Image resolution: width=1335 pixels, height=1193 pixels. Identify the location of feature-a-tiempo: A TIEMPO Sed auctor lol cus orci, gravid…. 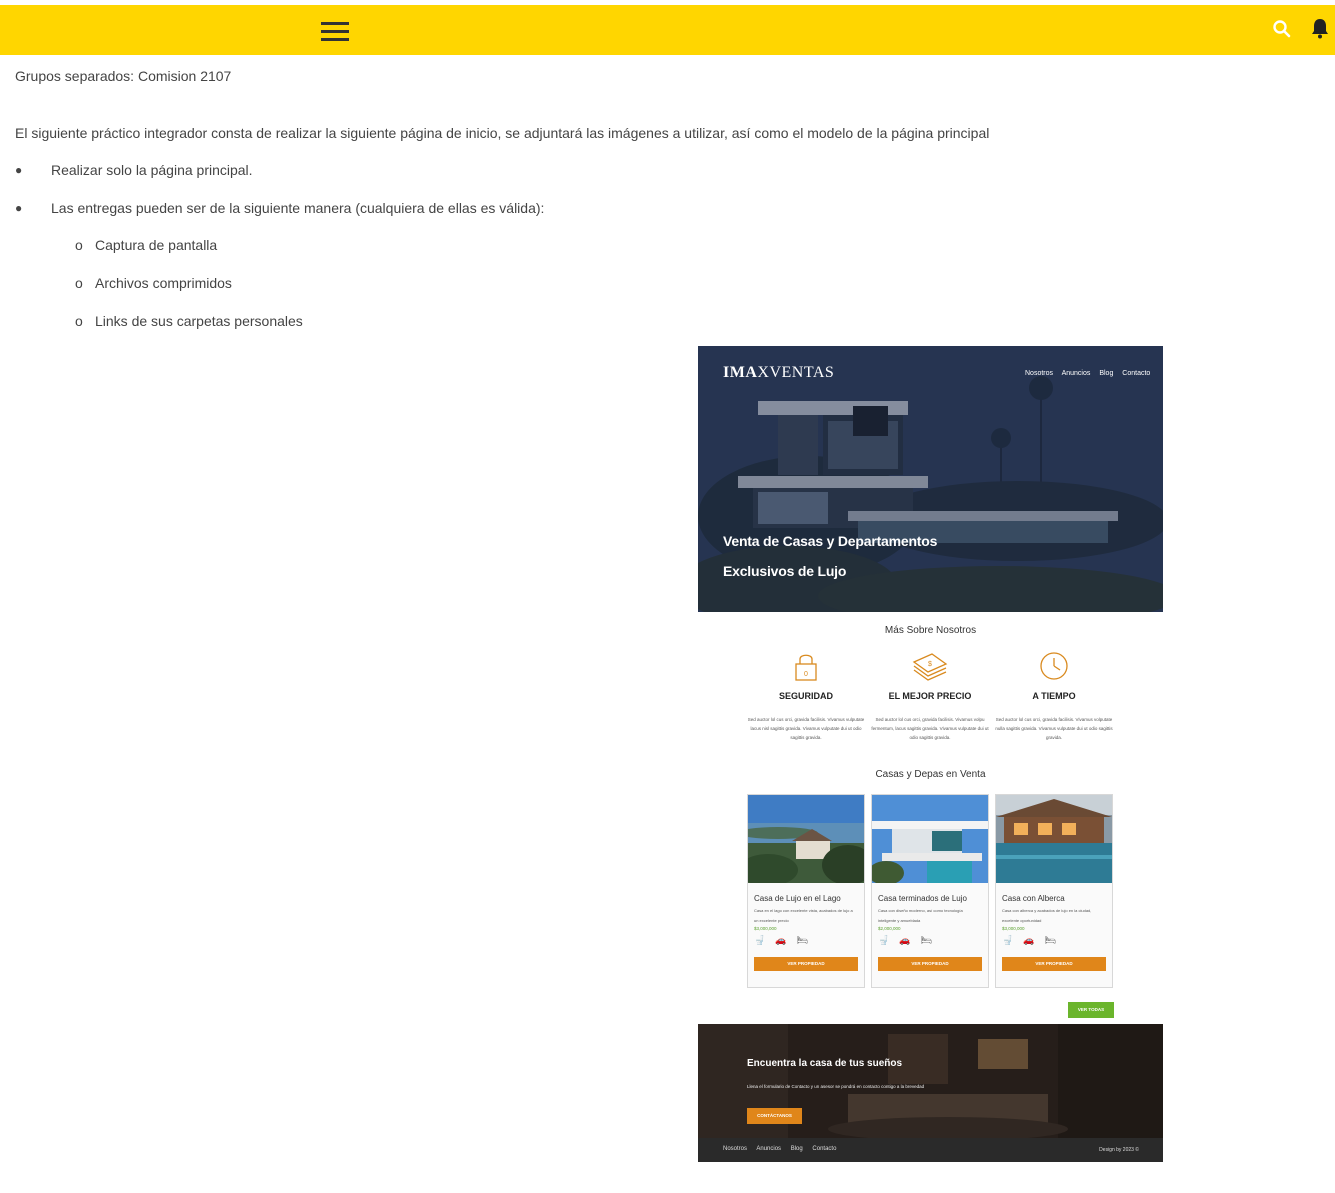
(1054, 696).